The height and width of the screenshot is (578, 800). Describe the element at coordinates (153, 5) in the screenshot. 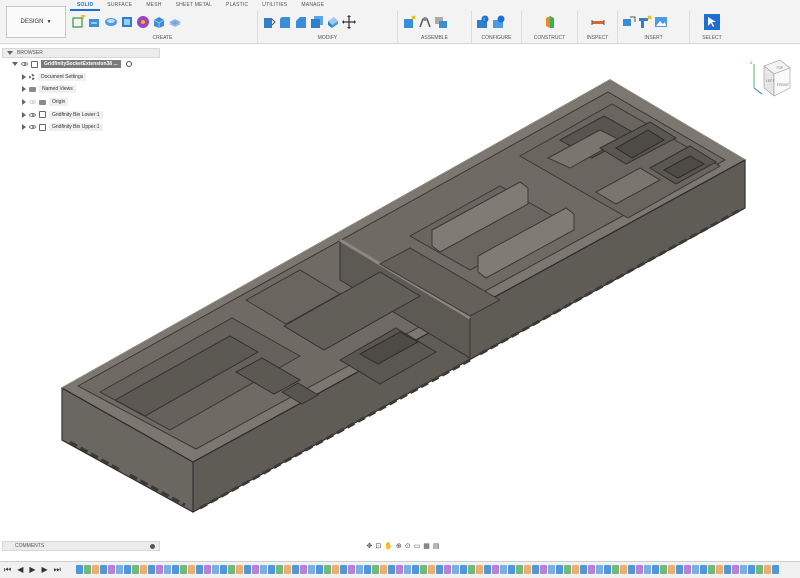

I see `tab-mesh: MESH` at that location.